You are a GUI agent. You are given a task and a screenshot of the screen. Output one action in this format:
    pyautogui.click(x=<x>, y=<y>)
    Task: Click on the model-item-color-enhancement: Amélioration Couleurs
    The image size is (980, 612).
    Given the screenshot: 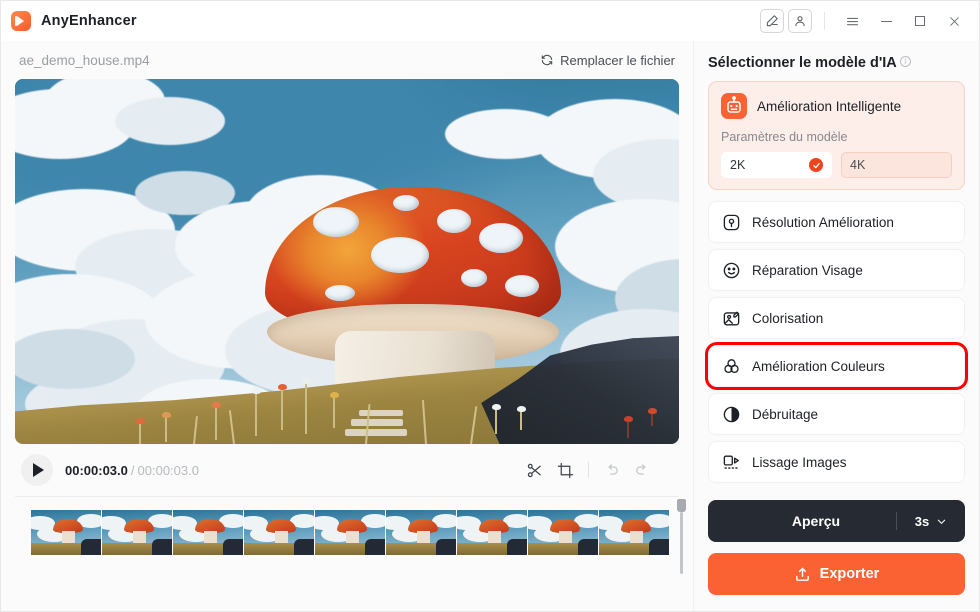 What is the action you would take?
    pyautogui.click(x=836, y=366)
    